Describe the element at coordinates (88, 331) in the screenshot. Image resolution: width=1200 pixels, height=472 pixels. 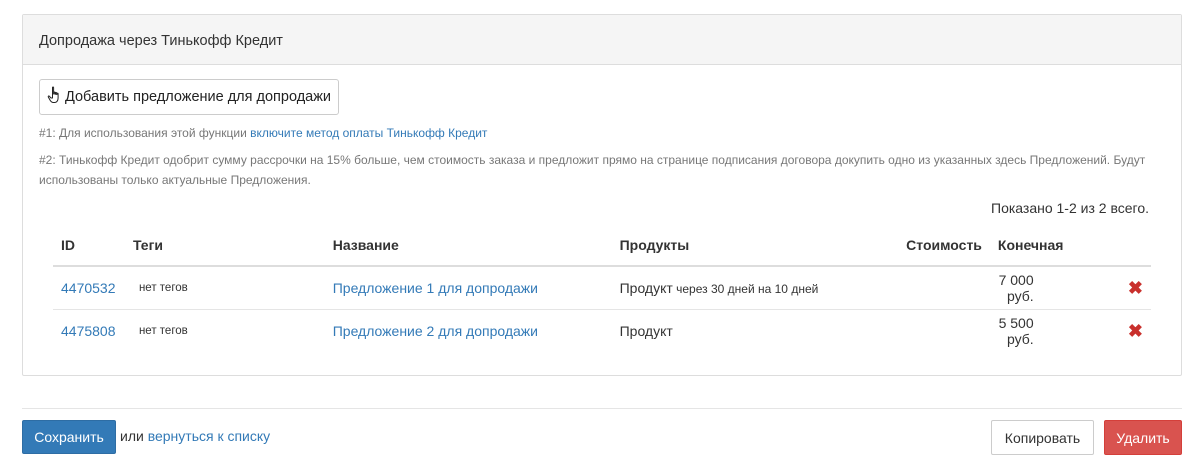
I see `offer-id-link: 4475808` at that location.